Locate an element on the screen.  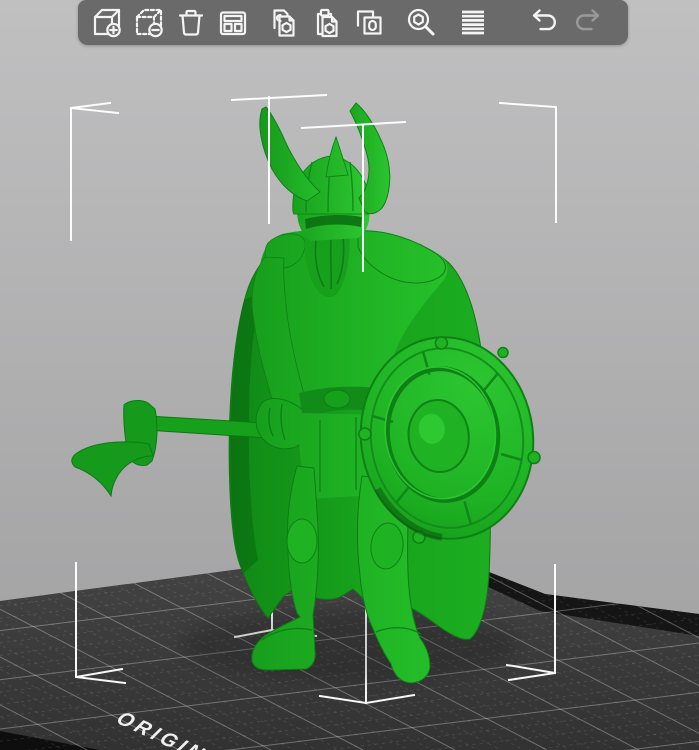
layout-grid-icon is located at coordinates (233, 22).